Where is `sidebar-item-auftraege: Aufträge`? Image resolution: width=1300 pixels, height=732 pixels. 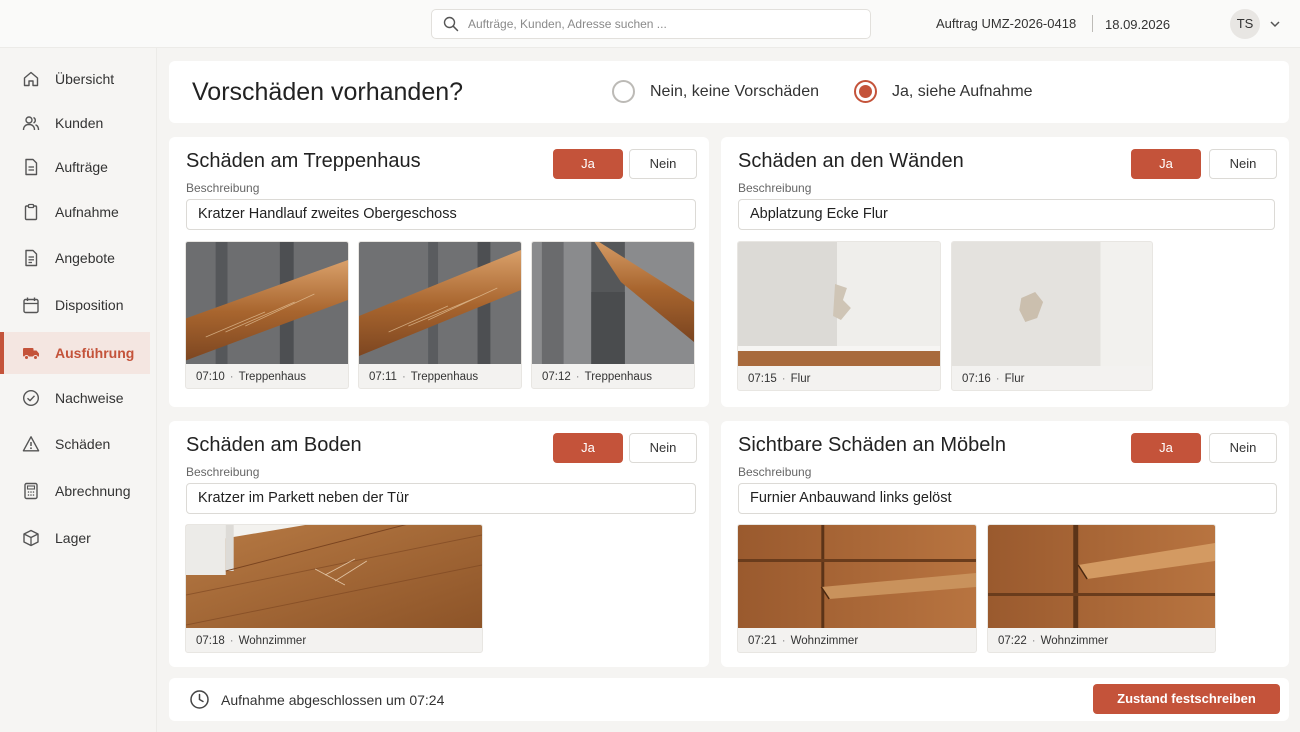 sidebar-item-auftraege: Aufträge is located at coordinates (75, 167).